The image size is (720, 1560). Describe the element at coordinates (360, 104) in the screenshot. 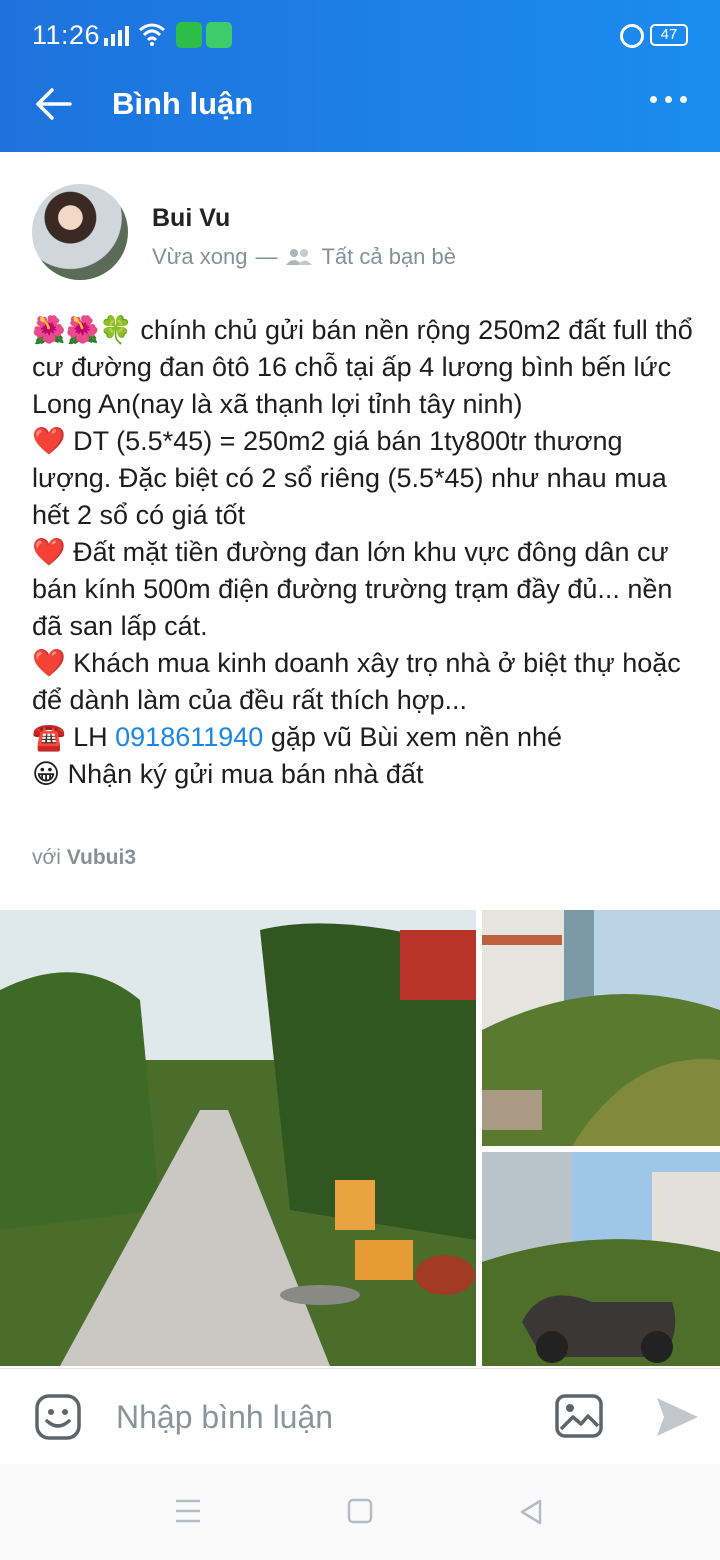

I see `app-bar: Bình luận` at that location.